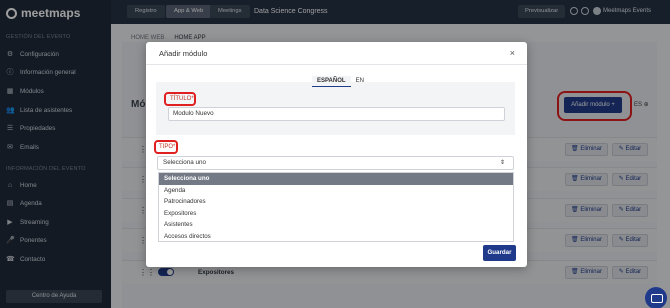 This screenshot has height=308, width=670. What do you see at coordinates (336, 114) in the screenshot?
I see `title-input: Modulo Nuevo` at bounding box center [336, 114].